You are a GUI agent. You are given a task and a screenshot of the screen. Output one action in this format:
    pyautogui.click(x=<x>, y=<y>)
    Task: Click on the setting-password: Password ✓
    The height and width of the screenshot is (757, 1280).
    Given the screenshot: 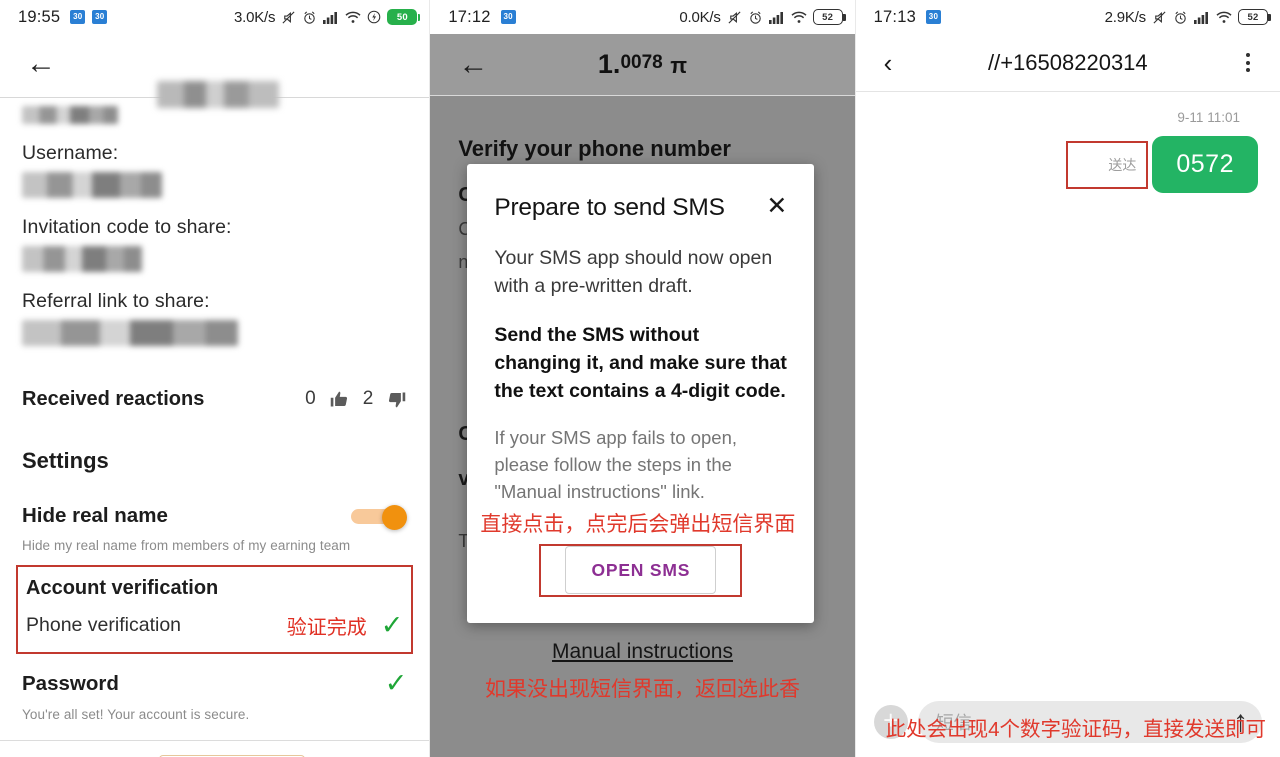 What is the action you would take?
    pyautogui.click(x=214, y=683)
    